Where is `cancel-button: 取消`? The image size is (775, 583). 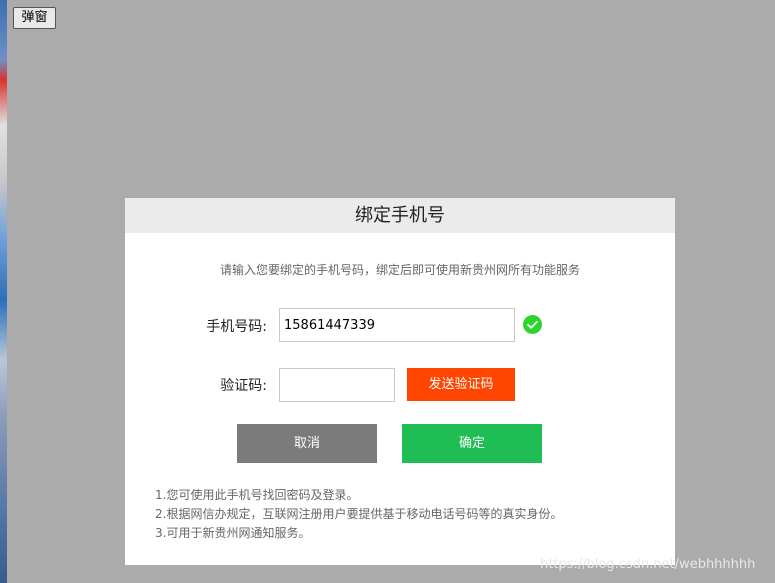 cancel-button: 取消 is located at coordinates (307, 443).